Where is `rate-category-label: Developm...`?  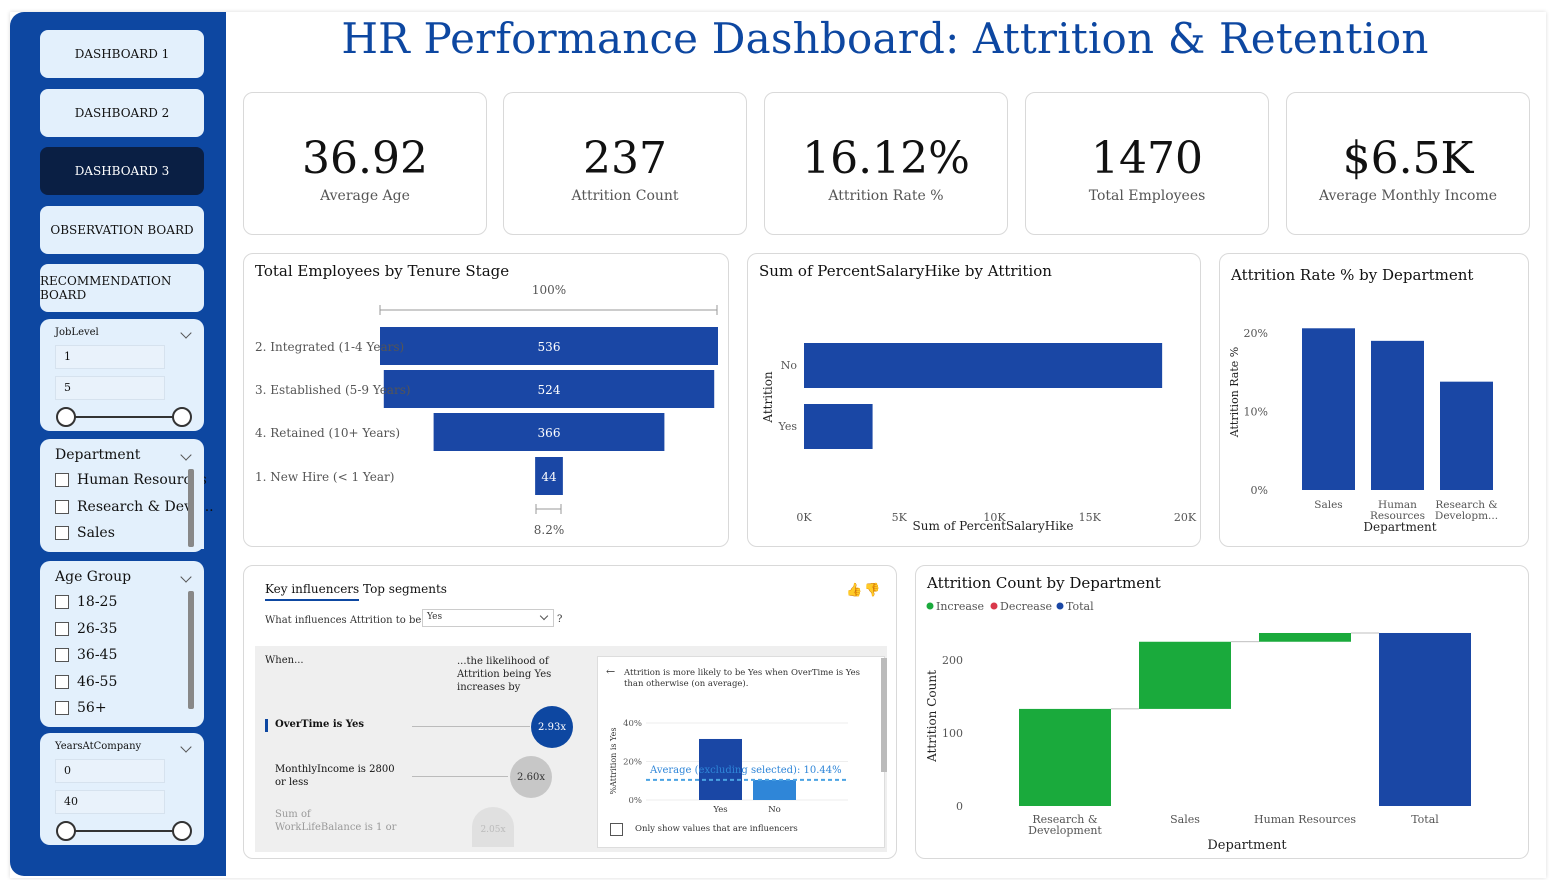
rate-category-label: Developm... is located at coordinates (1466, 516).